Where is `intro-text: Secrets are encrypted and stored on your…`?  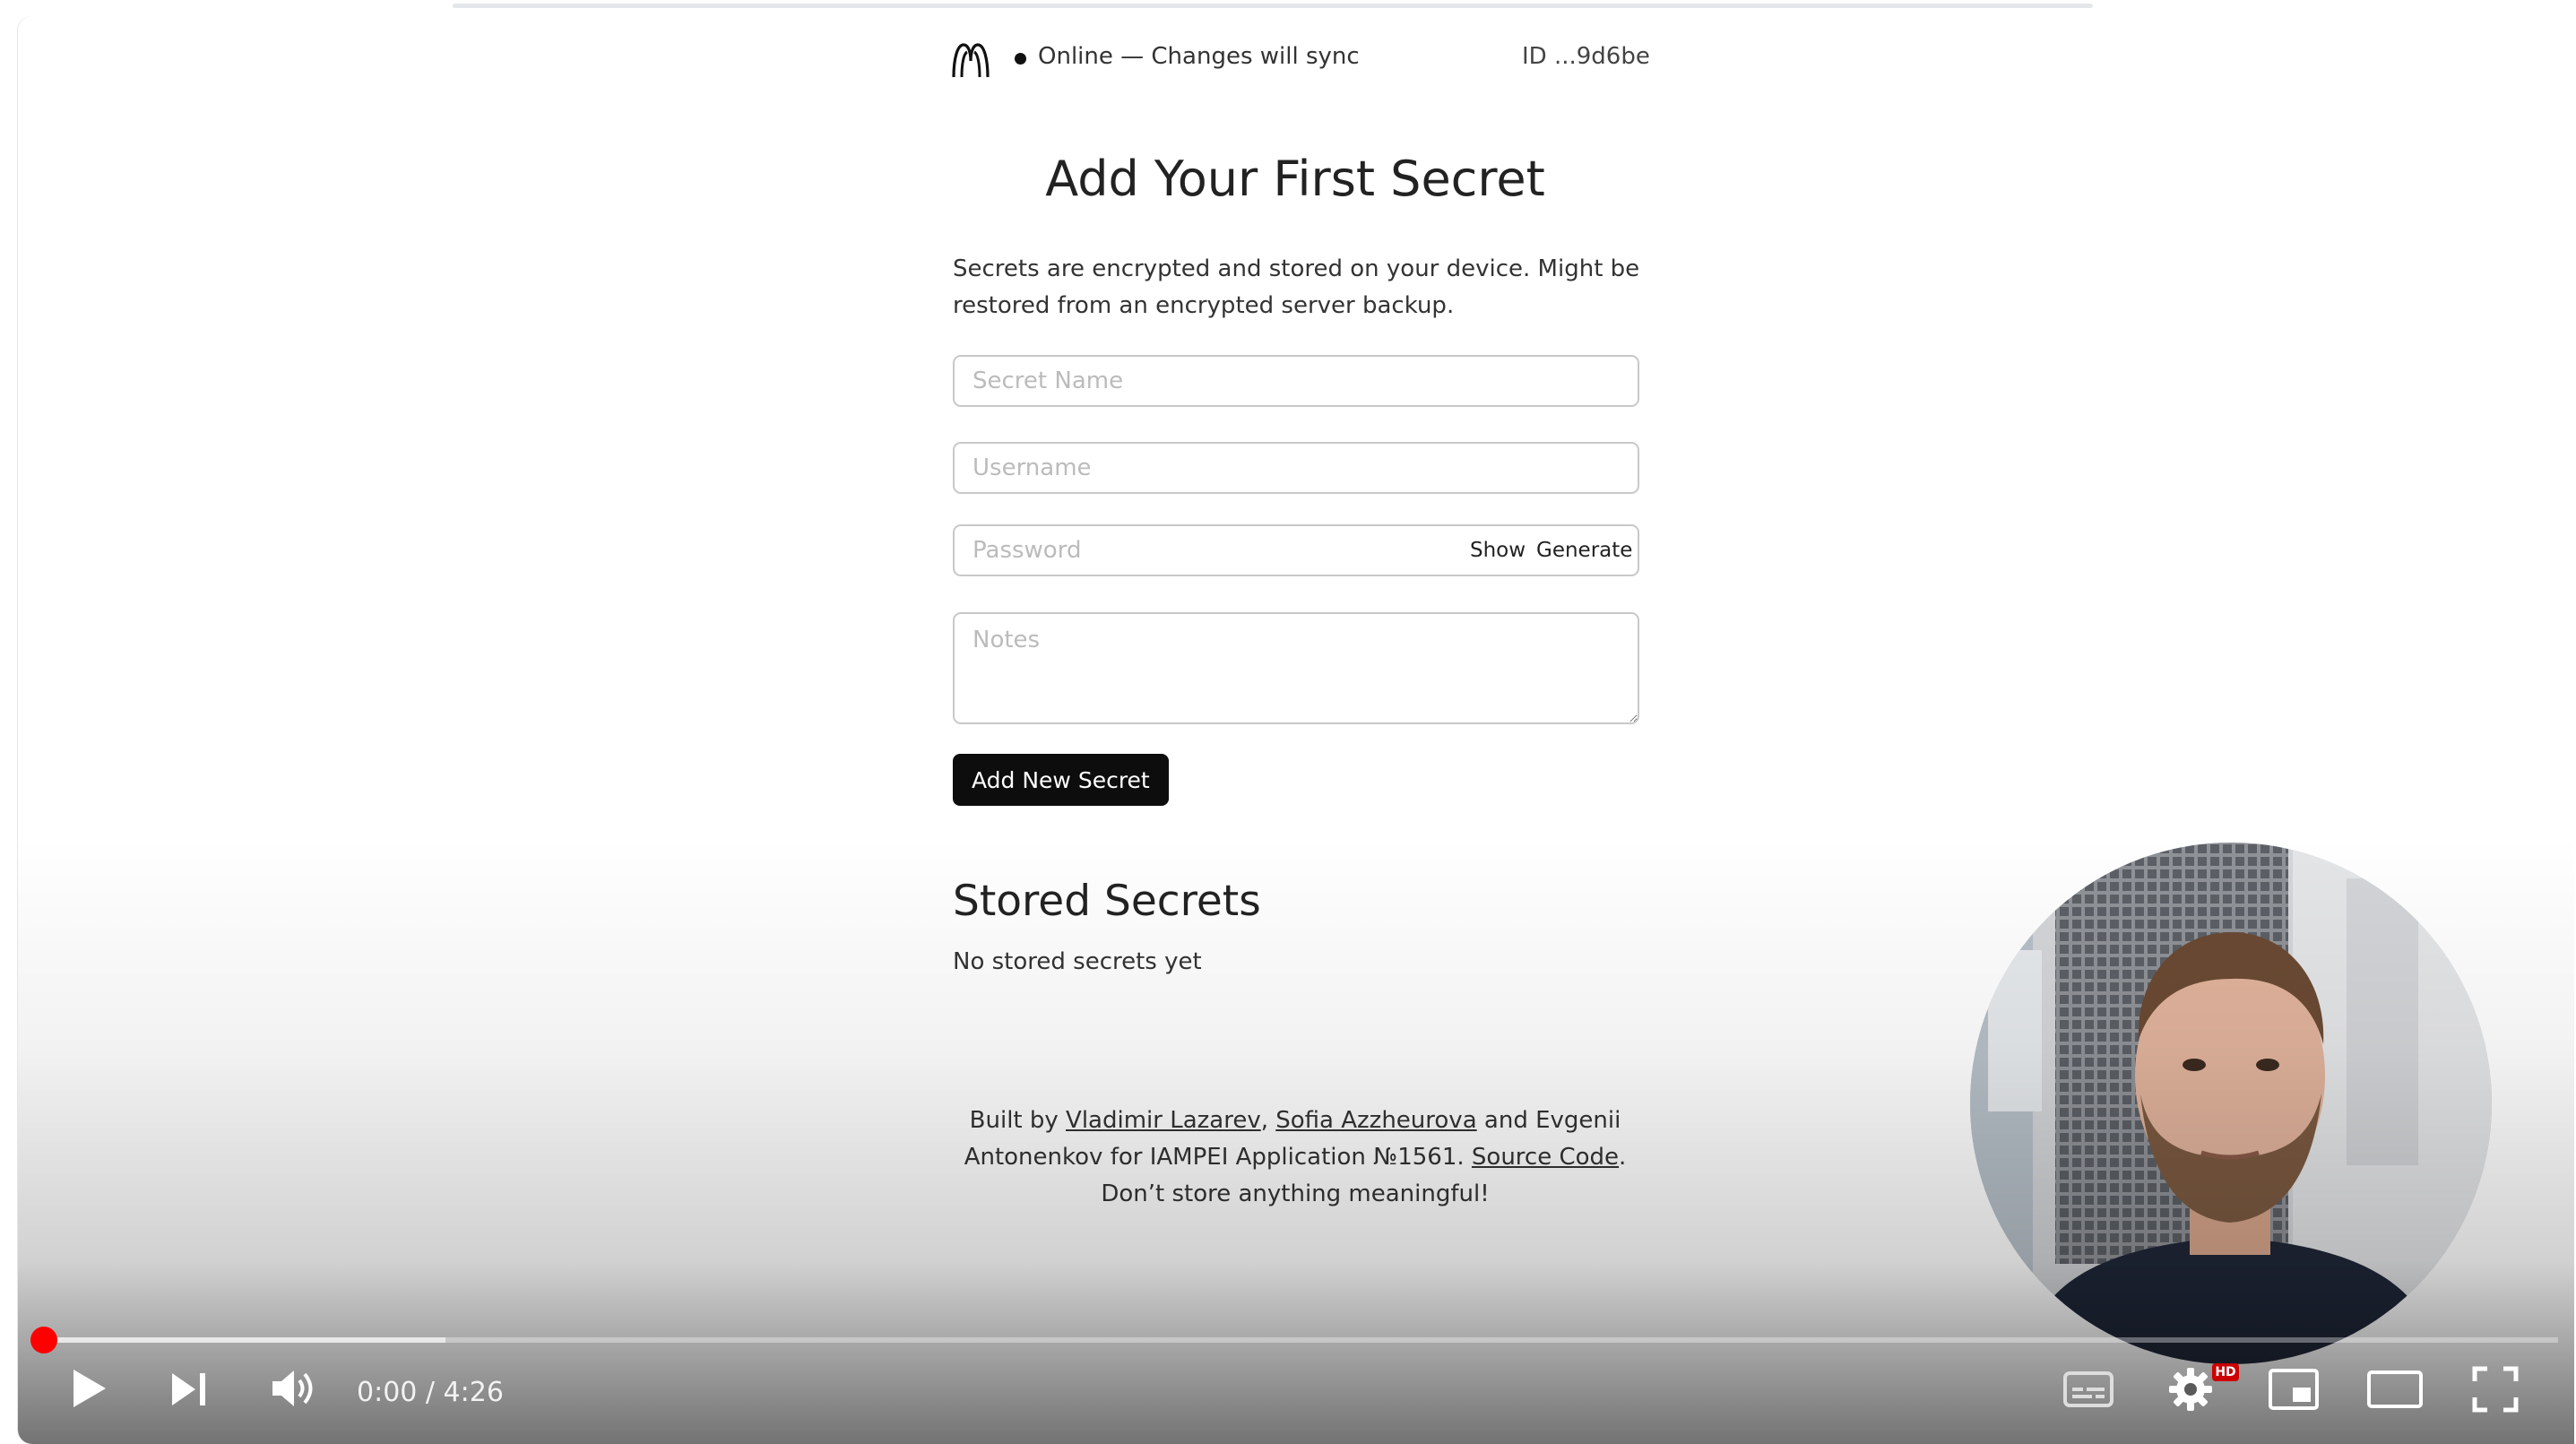
intro-text: Secrets are encrypted and stored on your… is located at coordinates (1296, 287).